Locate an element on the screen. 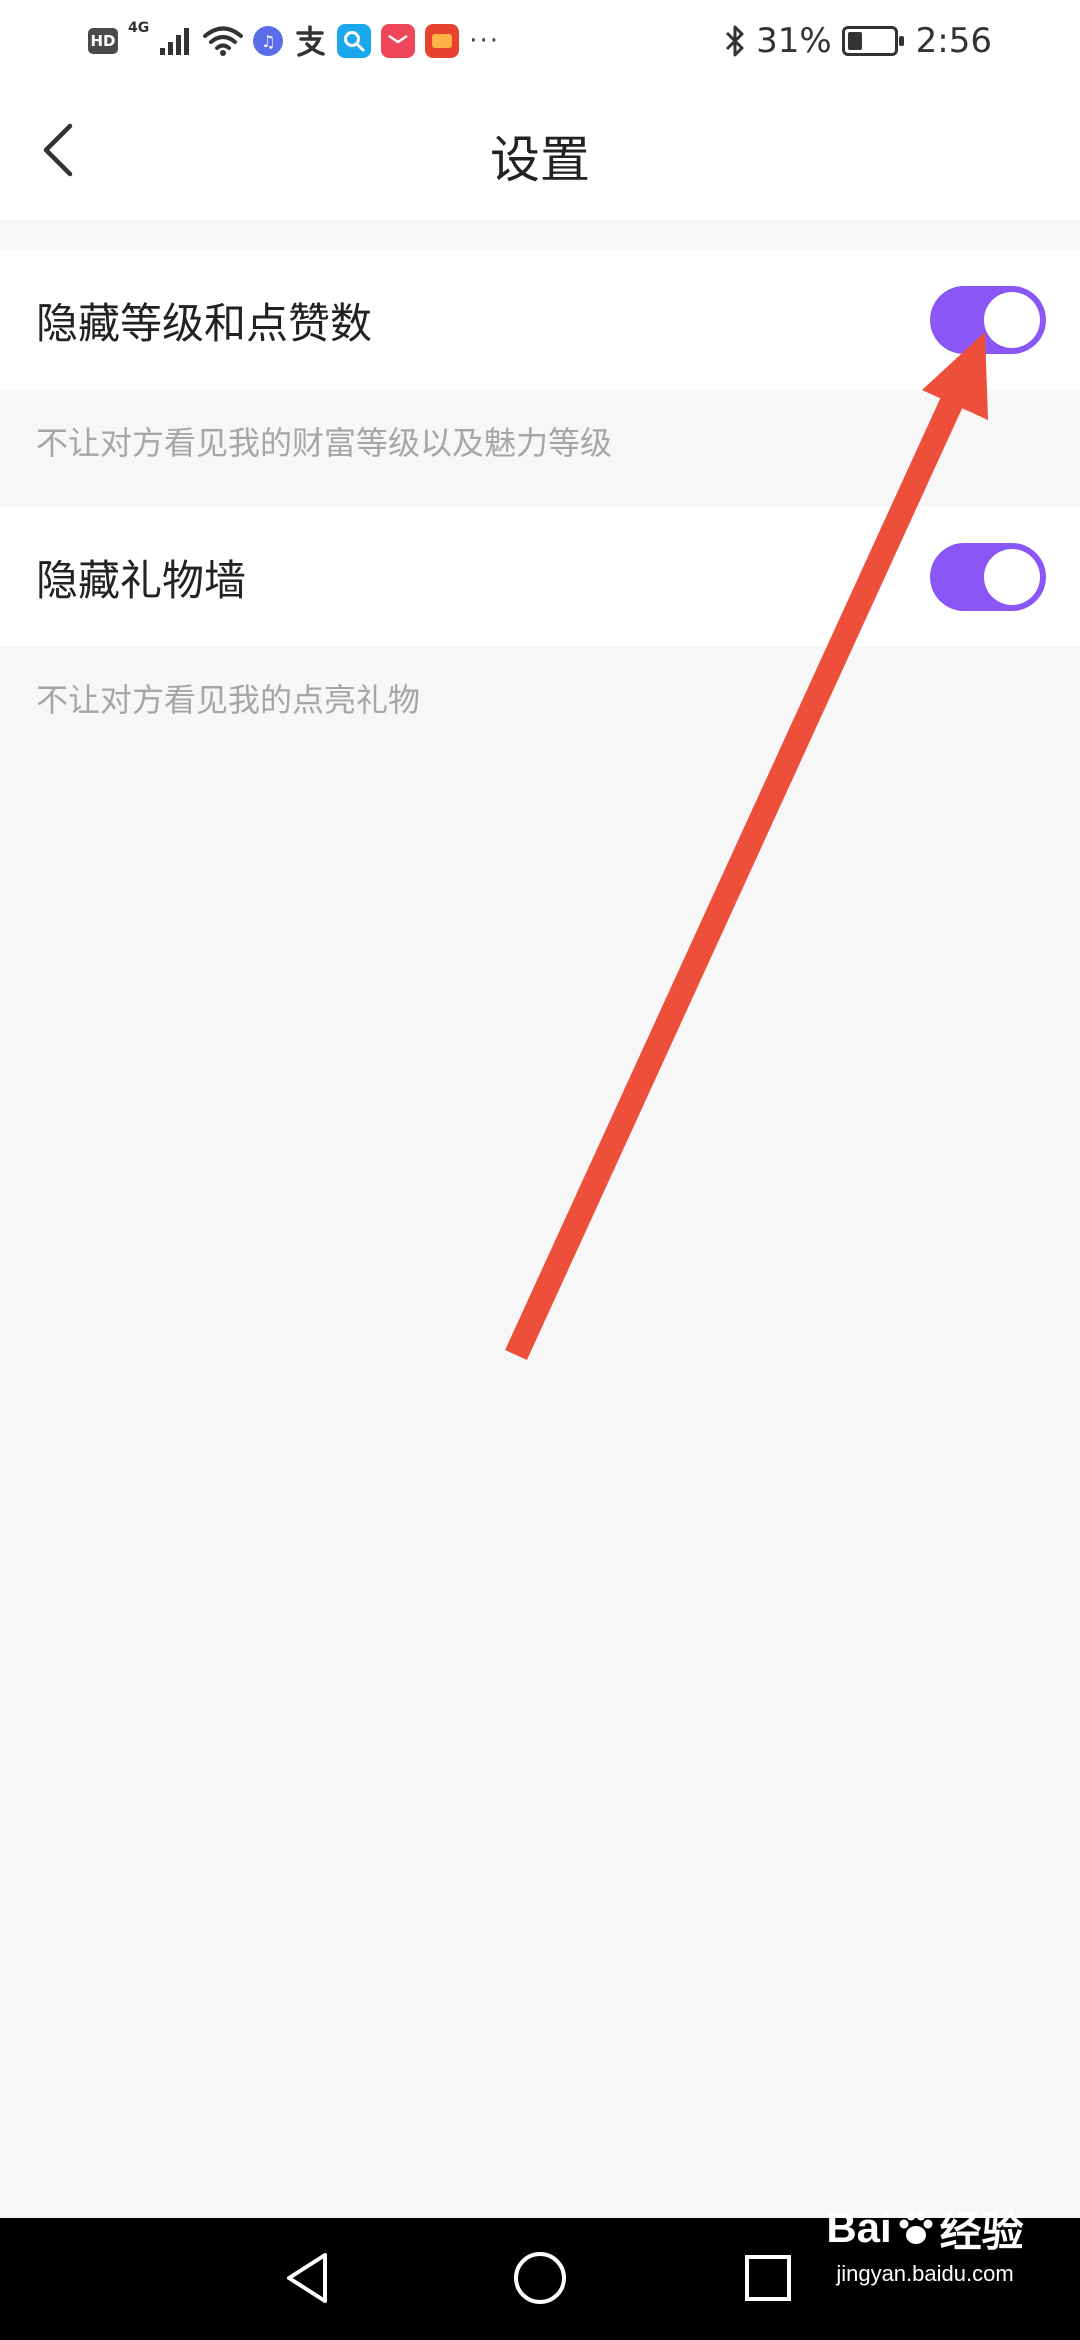  setting-description: 不让对方看见我的点亮礼物 is located at coordinates (228, 700).